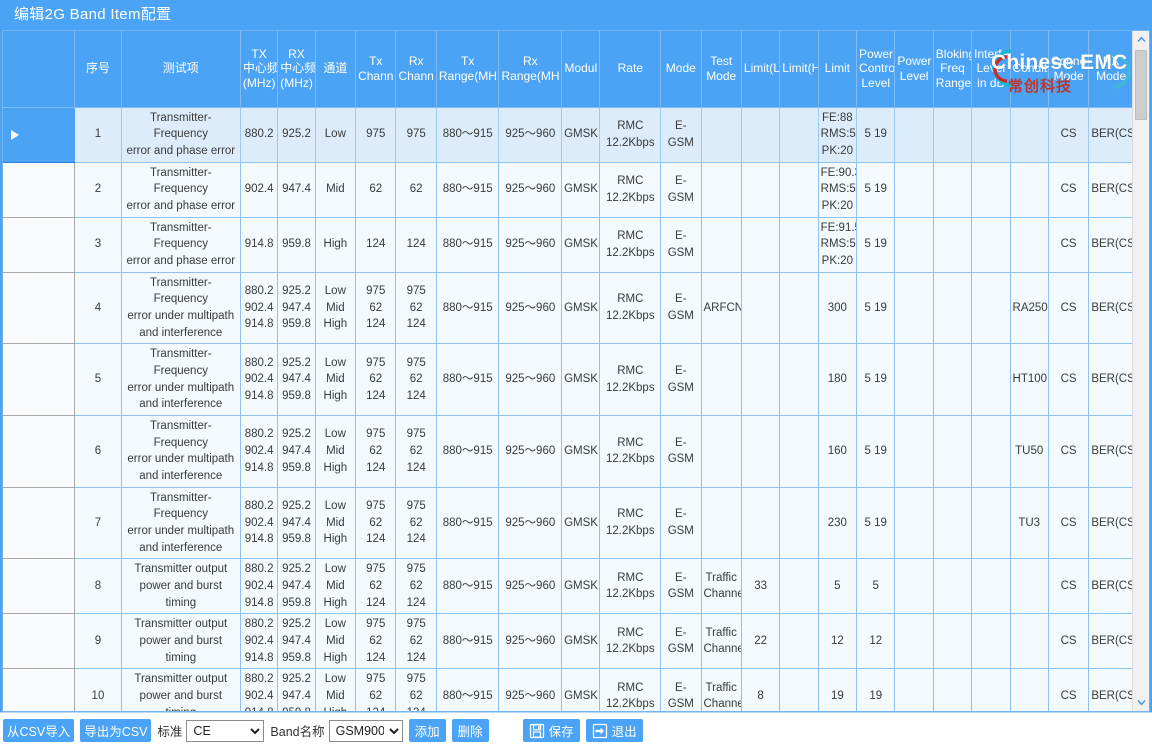  Describe the element at coordinates (551, 730) in the screenshot. I see `save-button: 保存` at that location.